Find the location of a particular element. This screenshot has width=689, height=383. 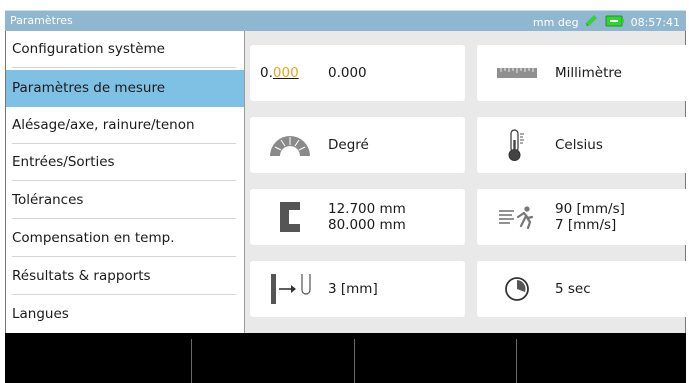

battery-icon is located at coordinates (615, 22).